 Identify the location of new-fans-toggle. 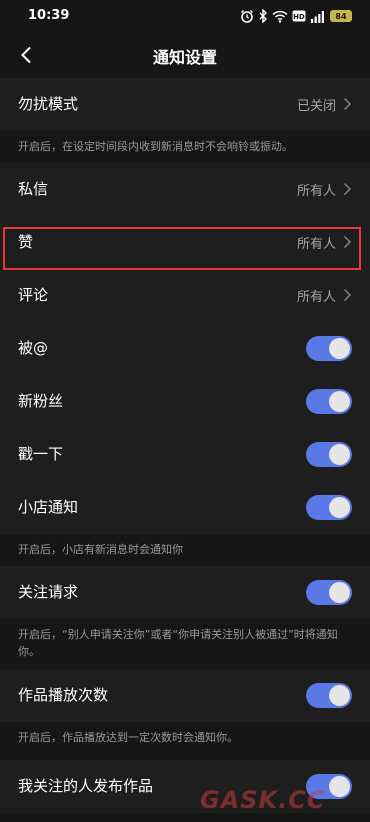
(329, 401).